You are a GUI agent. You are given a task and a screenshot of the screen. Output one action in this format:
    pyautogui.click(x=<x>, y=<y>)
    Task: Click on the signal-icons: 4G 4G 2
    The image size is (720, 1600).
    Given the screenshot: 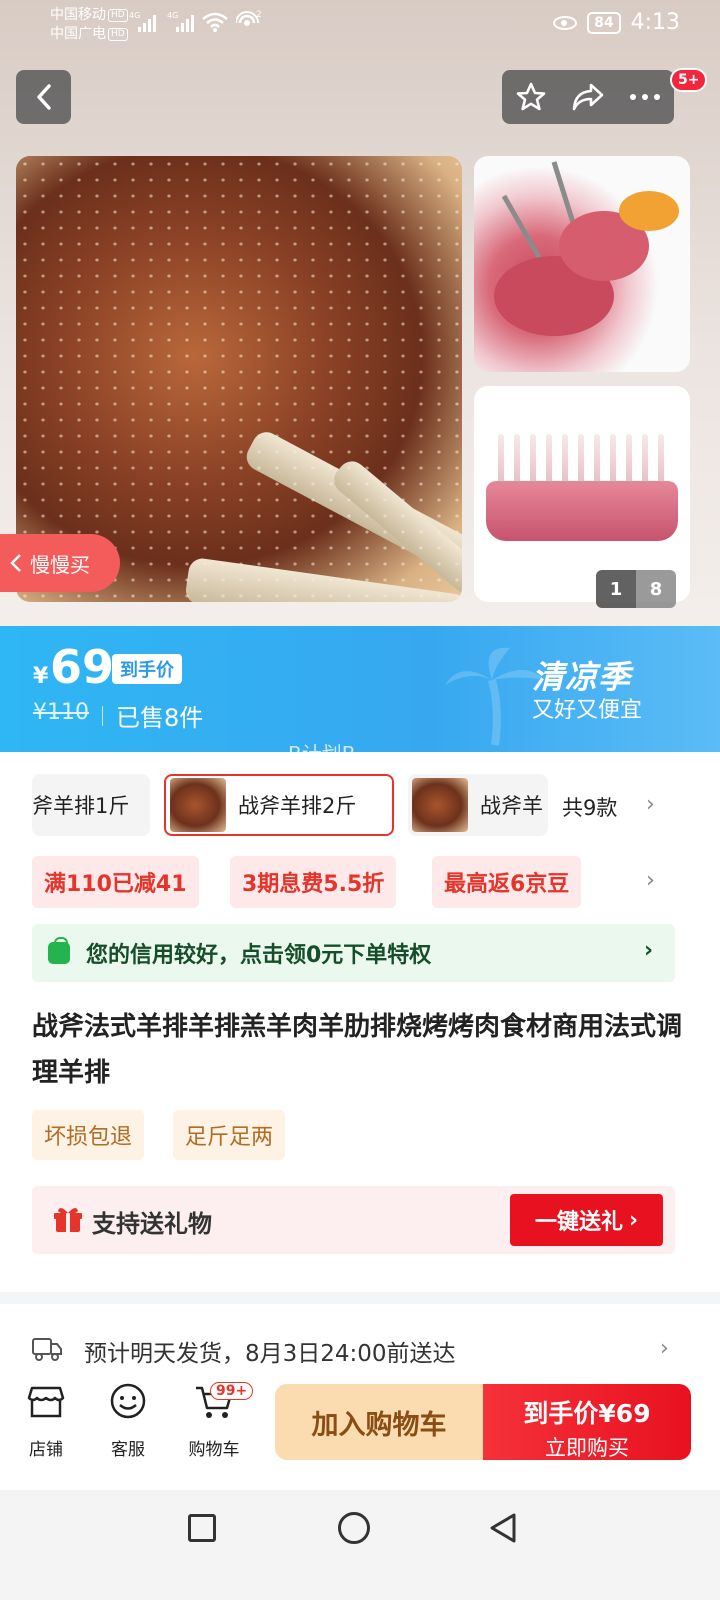 What is the action you would take?
    pyautogui.click(x=195, y=21)
    